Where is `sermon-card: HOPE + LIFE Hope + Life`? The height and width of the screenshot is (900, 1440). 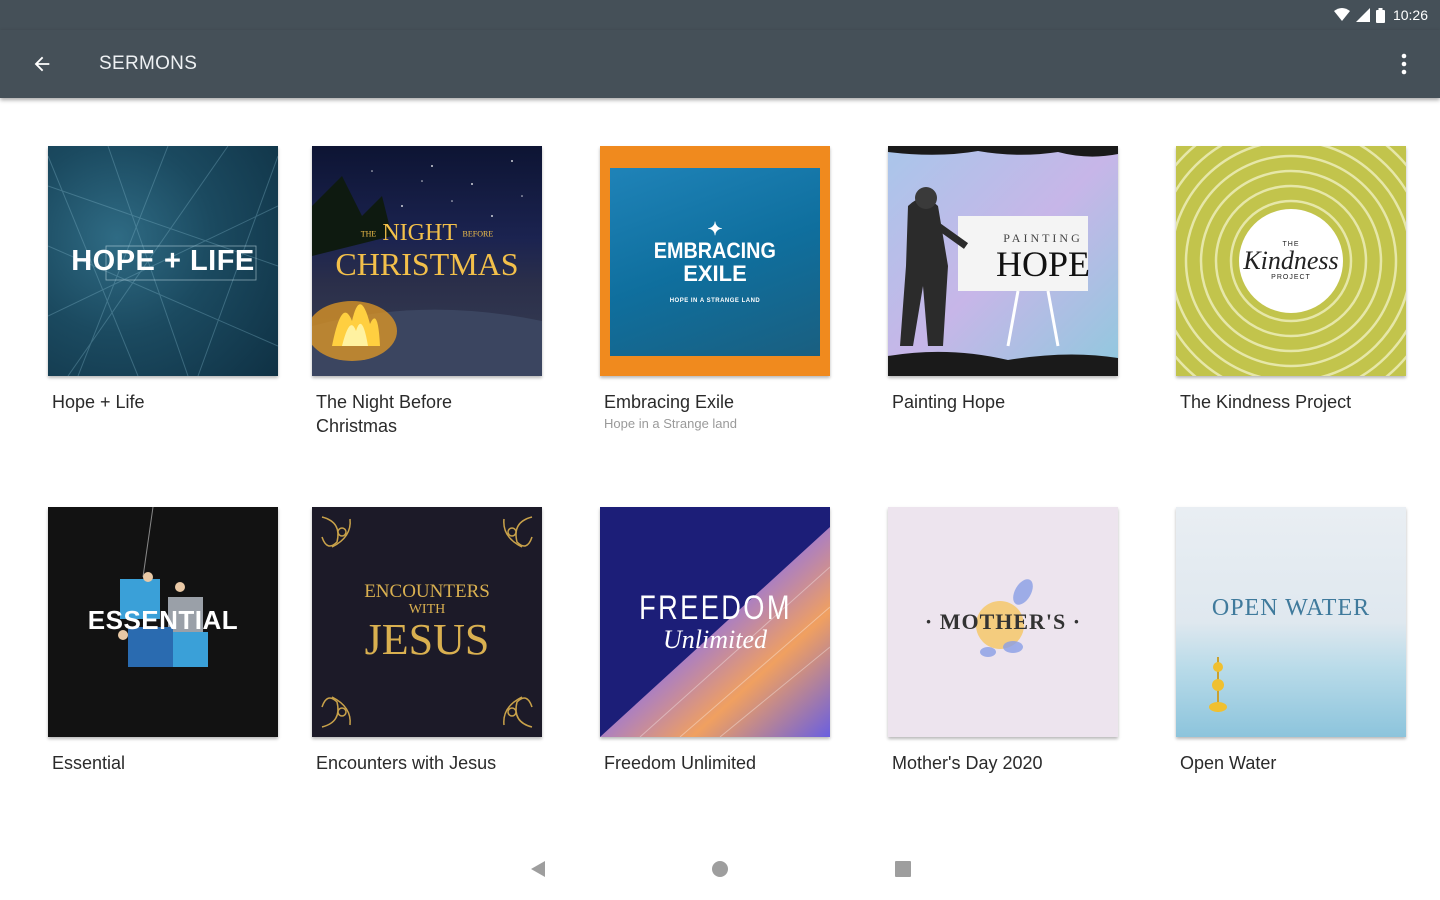
sermon-card: HOPE + LIFE Hope + Life is located at coordinates (164, 280).